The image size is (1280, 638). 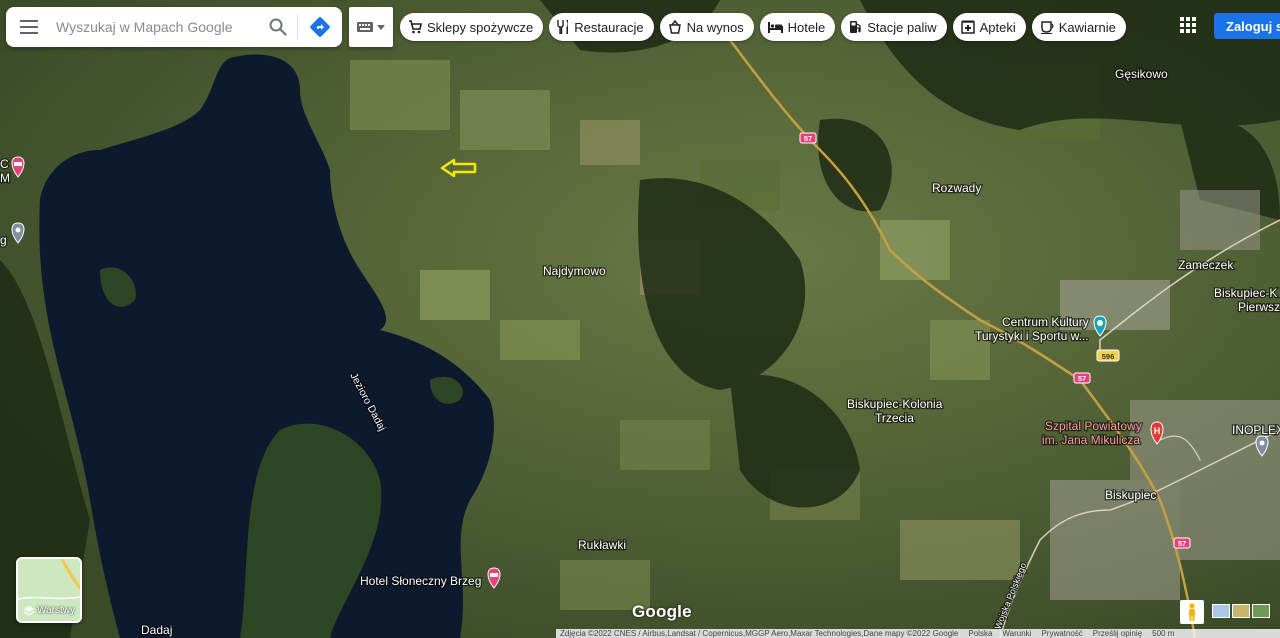 What do you see at coordinates (575, 271) in the screenshot?
I see `label-najdymowo: Najdymowo` at bounding box center [575, 271].